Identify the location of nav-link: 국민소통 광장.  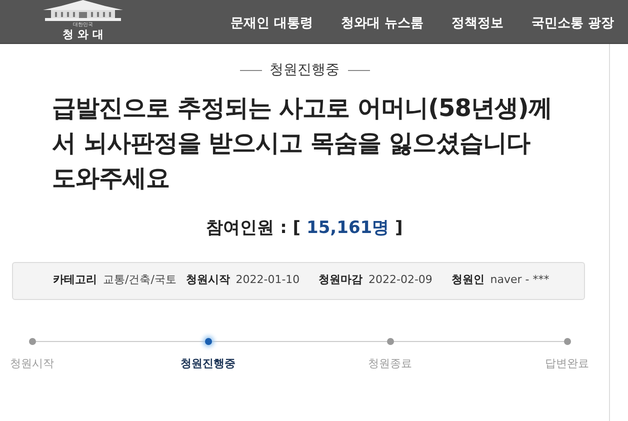
(572, 24).